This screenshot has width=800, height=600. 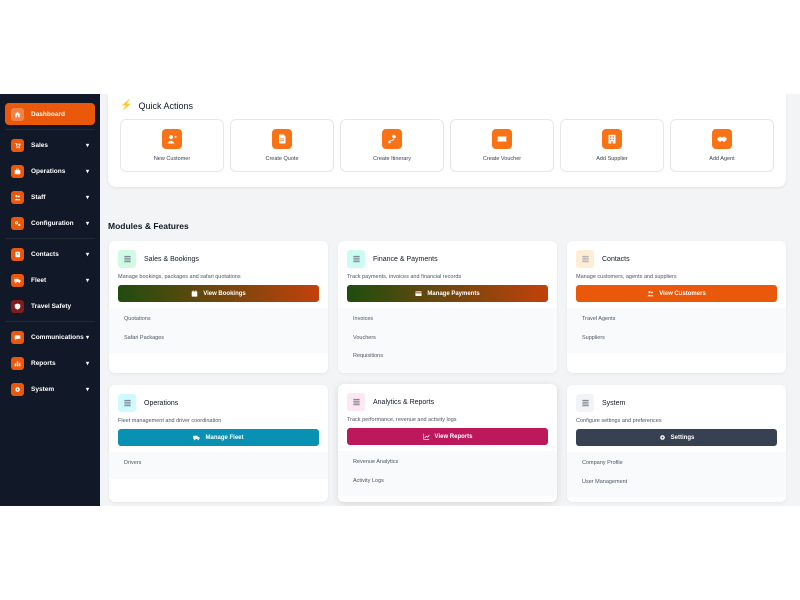 I want to click on quick-action-add-agent: Add Agent, so click(x=722, y=145).